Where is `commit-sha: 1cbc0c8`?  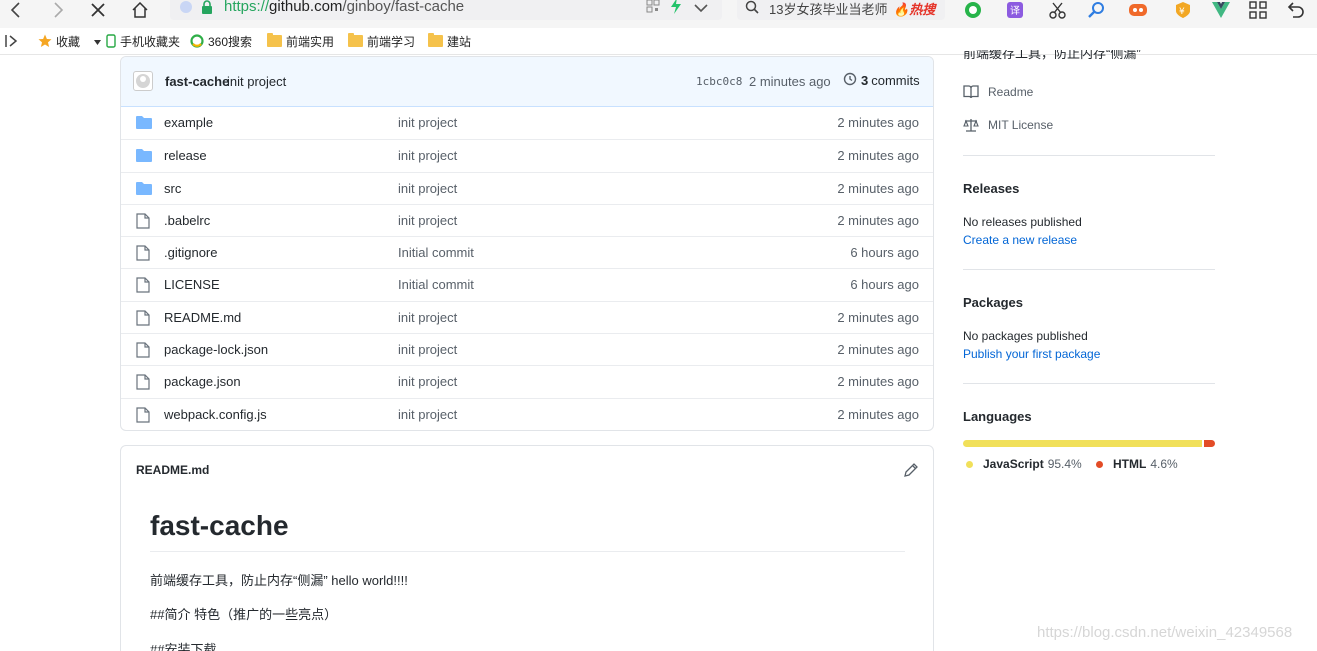
commit-sha: 1cbc0c8 is located at coordinates (719, 81).